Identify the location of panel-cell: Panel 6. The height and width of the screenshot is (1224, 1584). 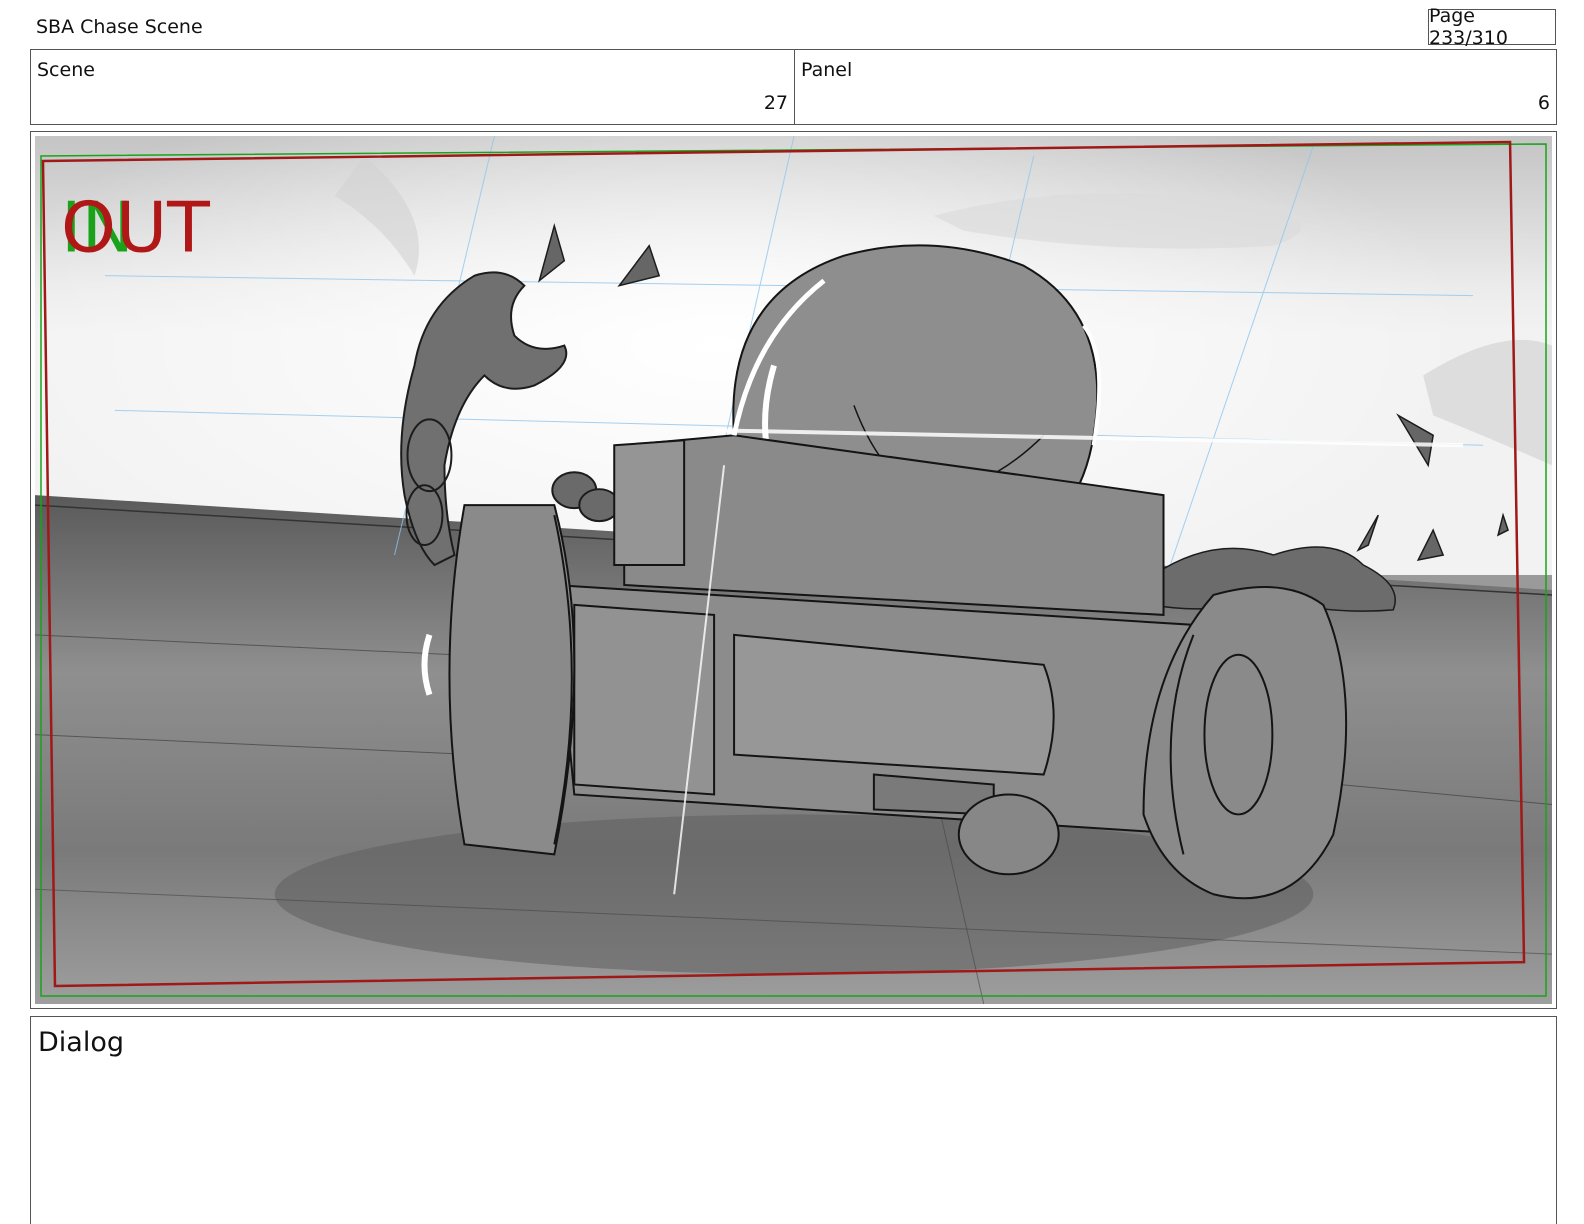
(1175, 87).